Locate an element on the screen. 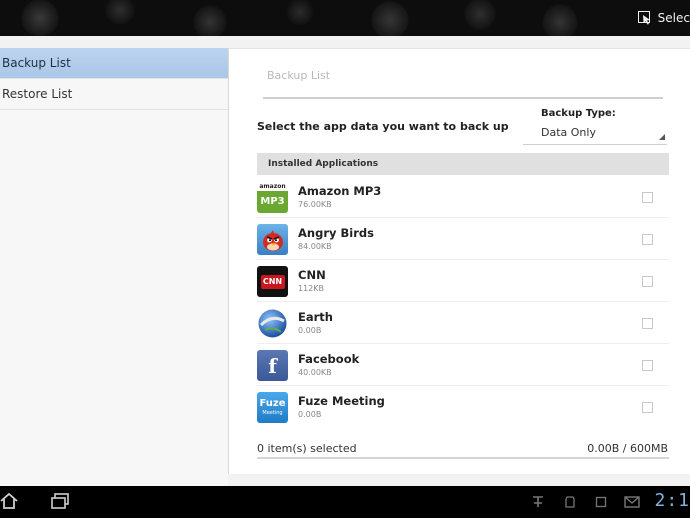 The width and height of the screenshot is (690, 518). pane-title: Backup List is located at coordinates (299, 75).